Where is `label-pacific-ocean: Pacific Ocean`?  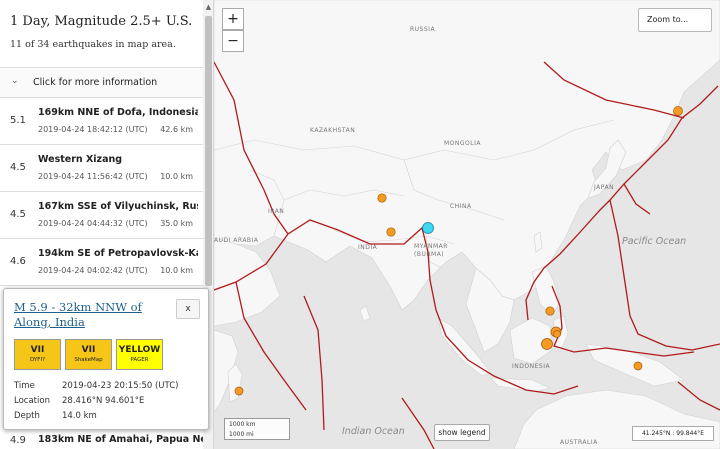 label-pacific-ocean: Pacific Ocean is located at coordinates (654, 241).